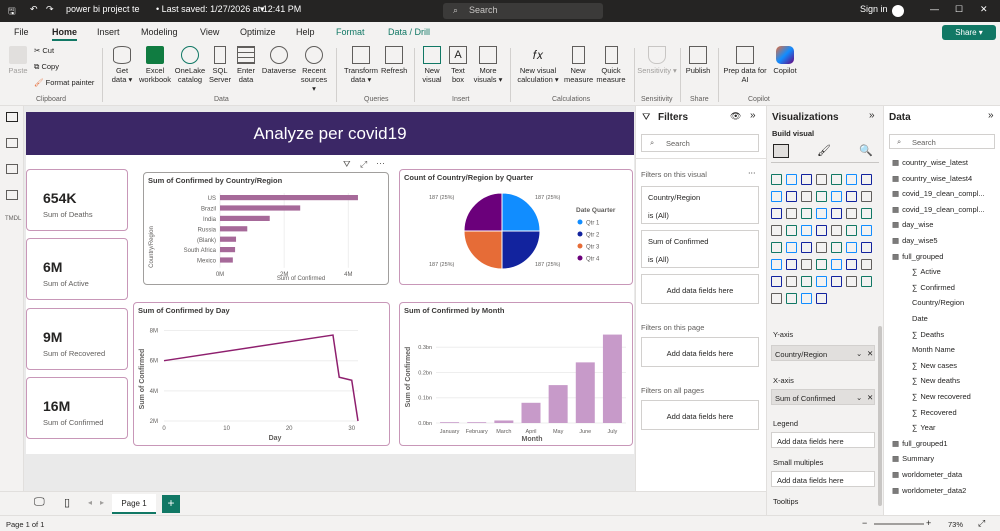  What do you see at coordinates (64, 82) in the screenshot?
I see `format-painter-button: 🖌 Format painter` at bounding box center [64, 82].